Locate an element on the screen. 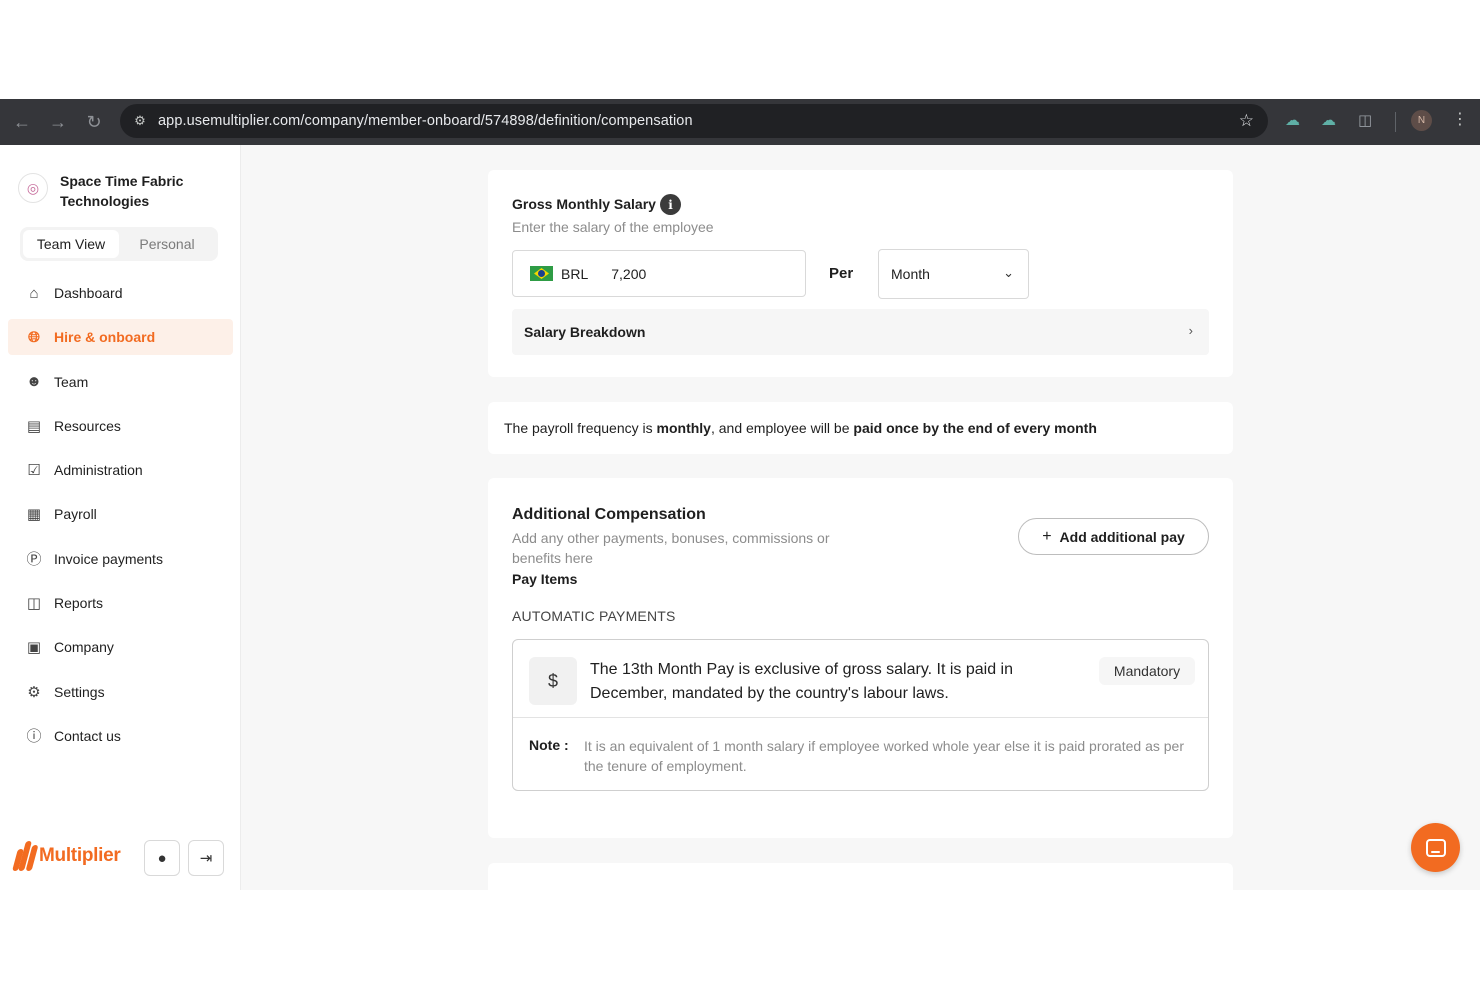  user-icon: ● is located at coordinates (162, 858).